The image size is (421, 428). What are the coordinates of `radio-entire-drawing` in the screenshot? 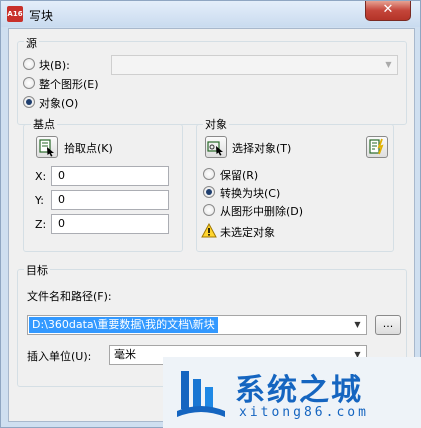 It's located at (29, 83).